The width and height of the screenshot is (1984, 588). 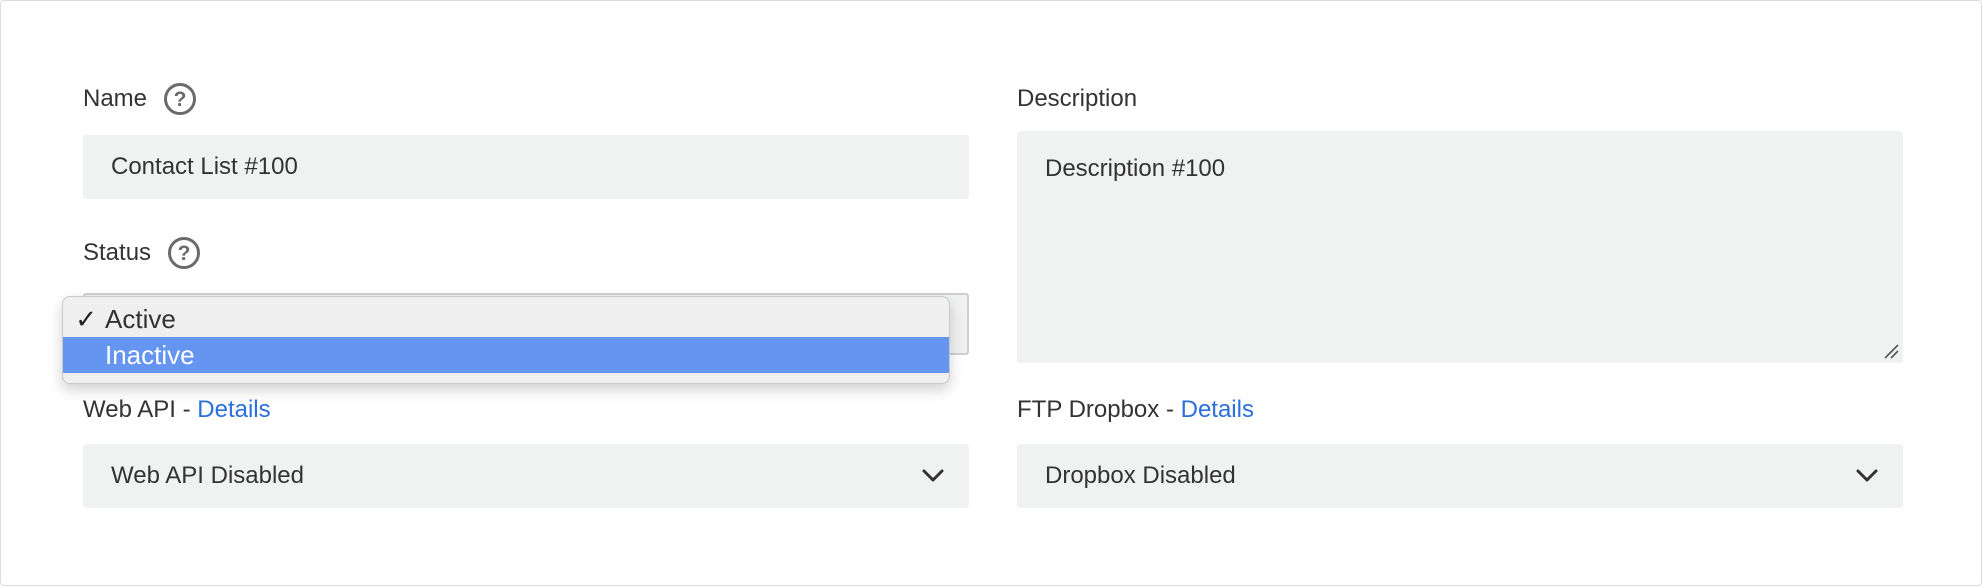 I want to click on description-value: Description #100, so click(x=1135, y=168).